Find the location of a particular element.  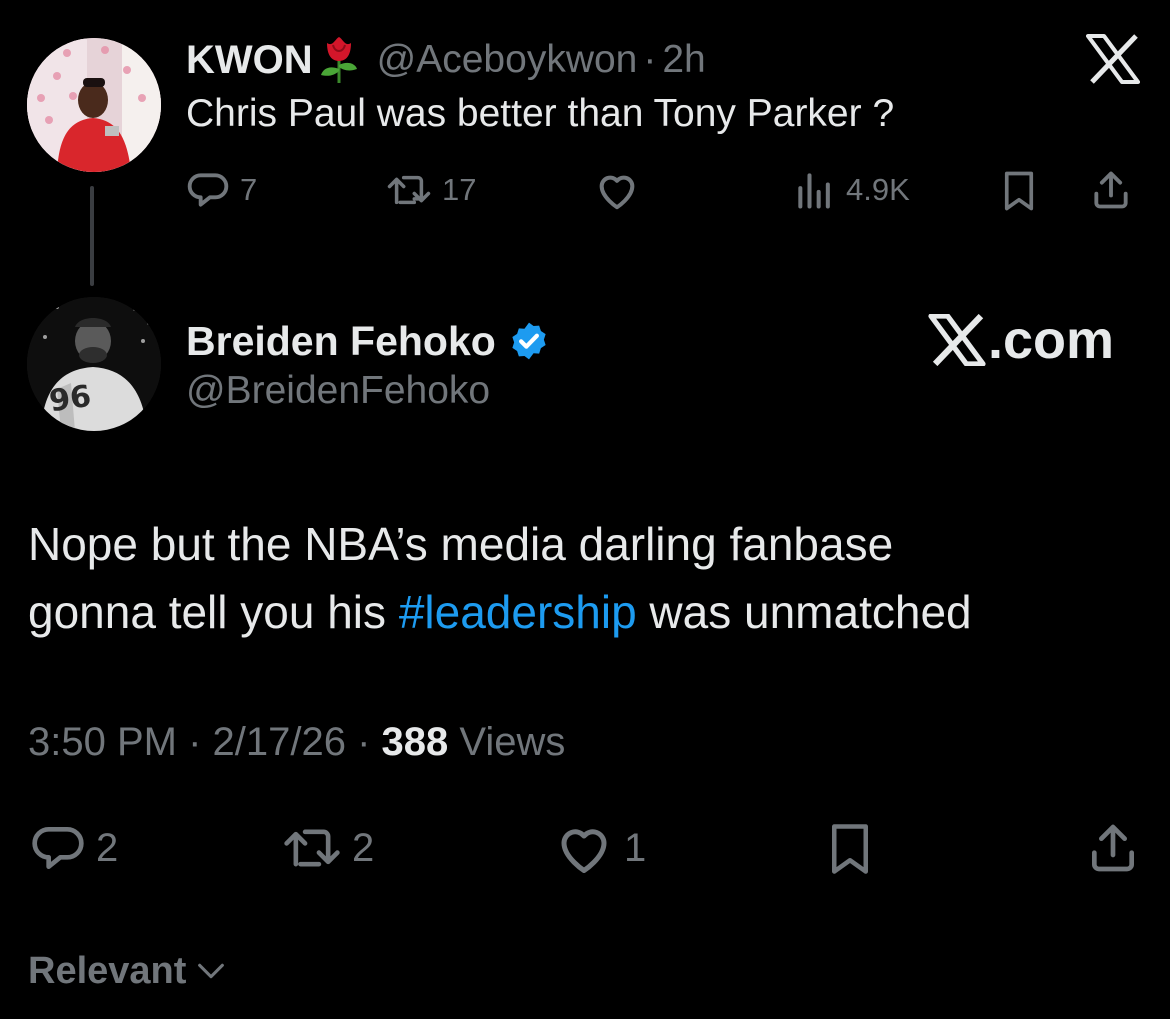

parent-tweet-header: KWON @Aceboykwon · 2h is located at coordinates (446, 60).